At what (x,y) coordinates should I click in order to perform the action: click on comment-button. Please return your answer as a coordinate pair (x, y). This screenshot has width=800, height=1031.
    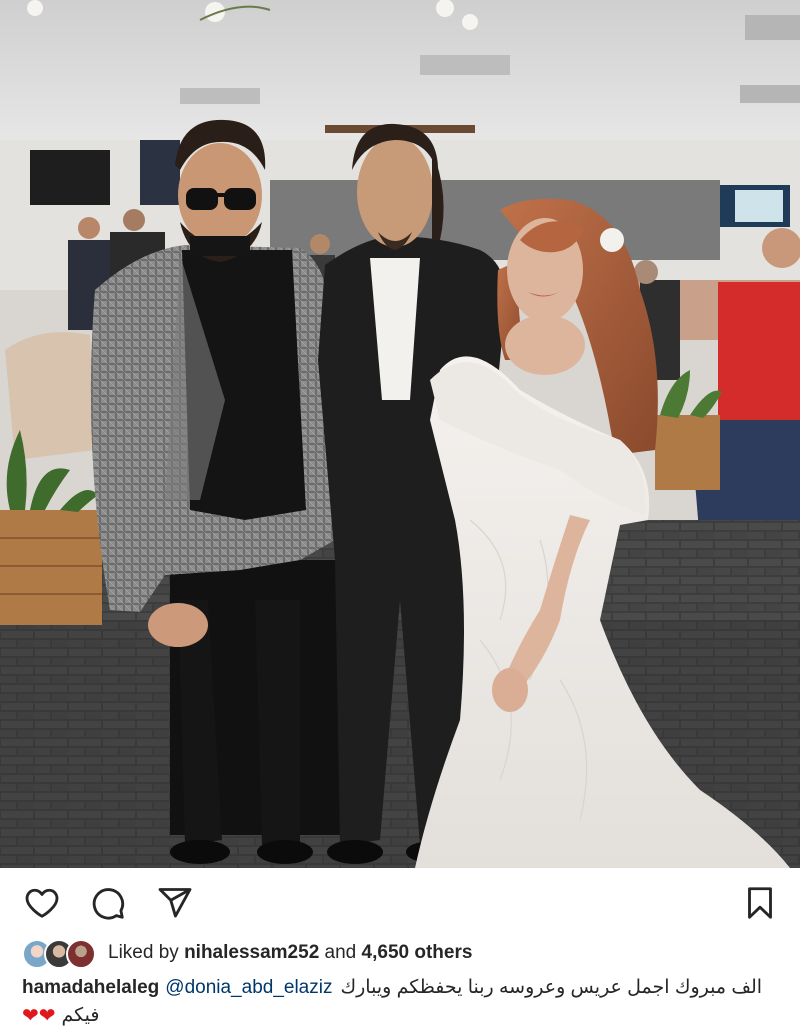
    Looking at the image, I should click on (108, 903).